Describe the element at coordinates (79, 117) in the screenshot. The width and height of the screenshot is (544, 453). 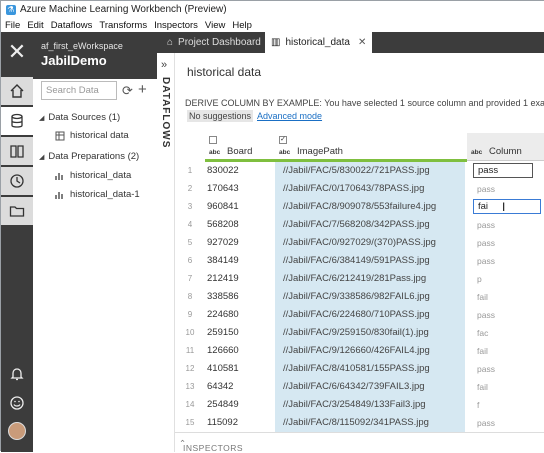
I see `data-sources-group: ◢ Data Sources (1)` at that location.